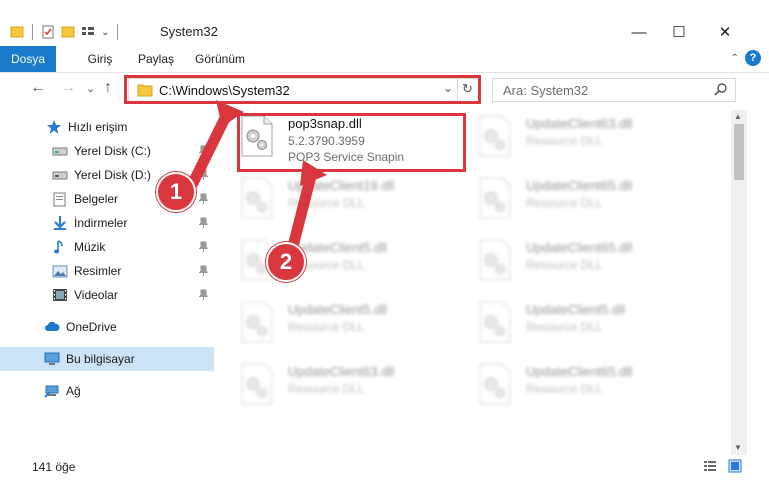 This screenshot has height=503, width=769. I want to click on maximize-button: ☐, so click(679, 32).